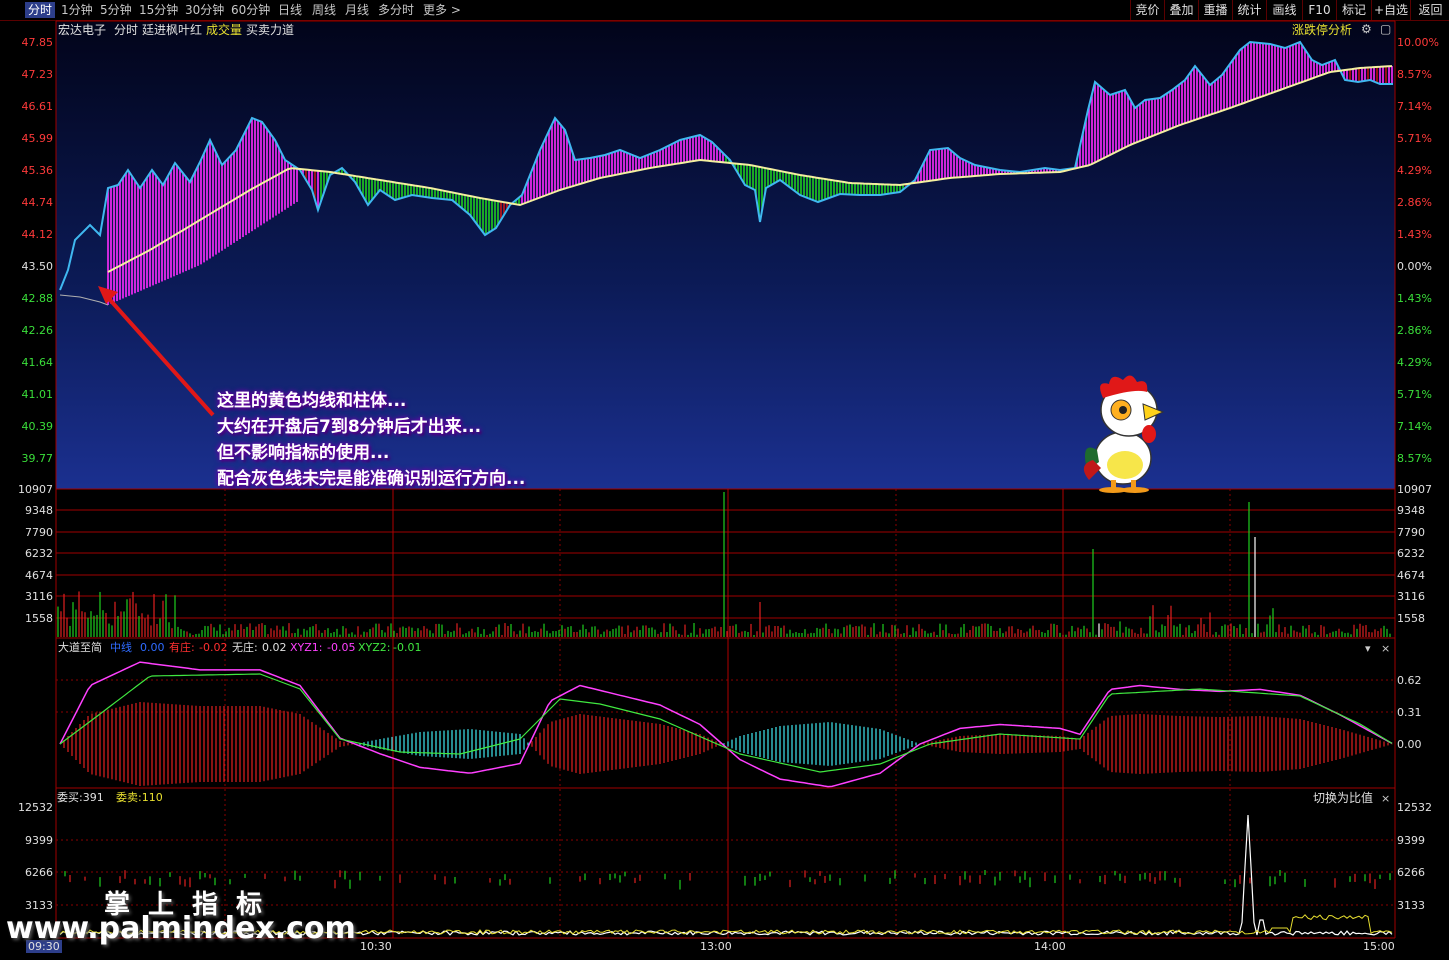 This screenshot has height=960, width=1449. What do you see at coordinates (152, 647) in the screenshot?
I see `zhongxian-value: 0.00` at bounding box center [152, 647].